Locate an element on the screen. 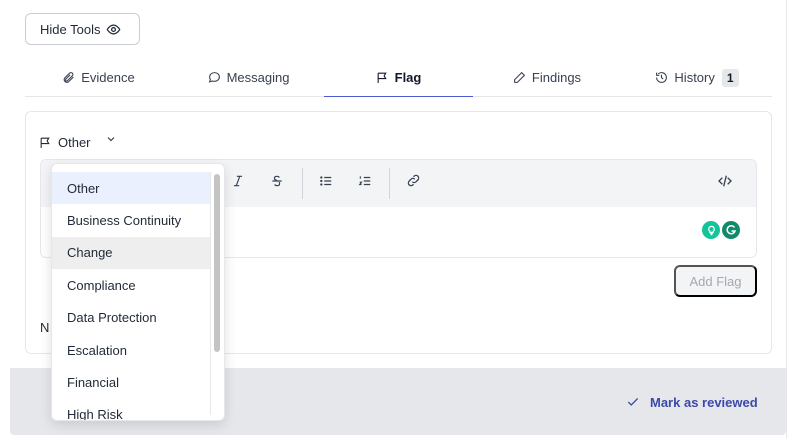  tab-messaging: Messaging is located at coordinates (248, 77).